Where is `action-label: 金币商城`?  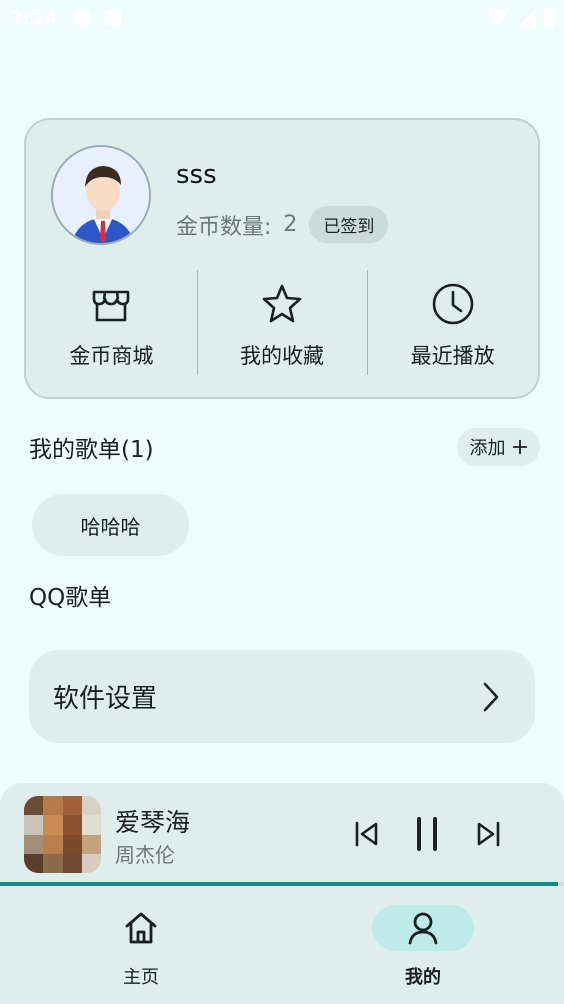 action-label: 金币商城 is located at coordinates (111, 356).